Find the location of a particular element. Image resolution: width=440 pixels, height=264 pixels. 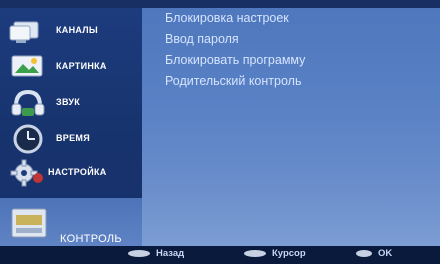

cursor-hint: Курсор is located at coordinates (275, 255).